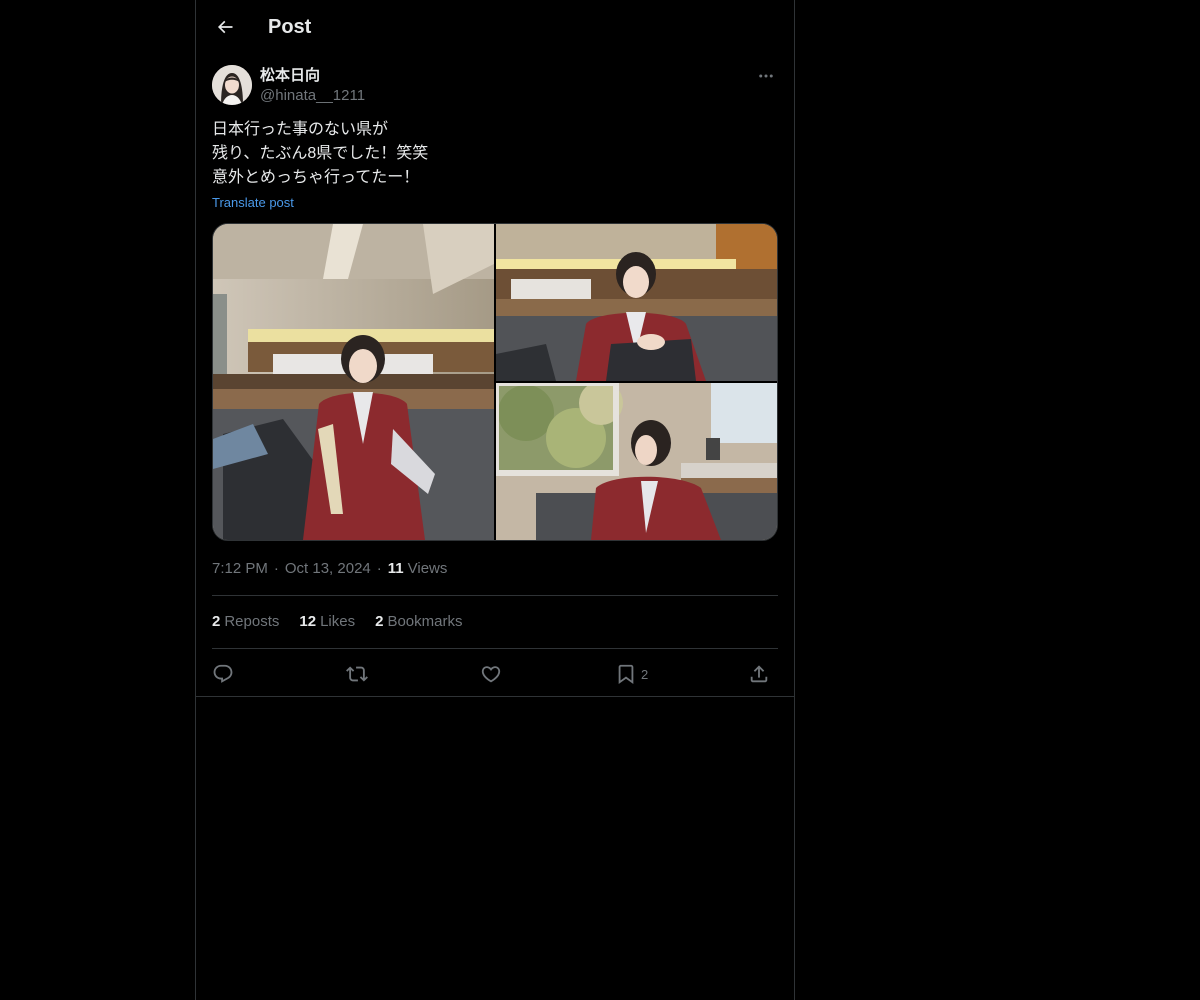 The height and width of the screenshot is (1000, 1200). I want to click on more-options-button, so click(766, 76).